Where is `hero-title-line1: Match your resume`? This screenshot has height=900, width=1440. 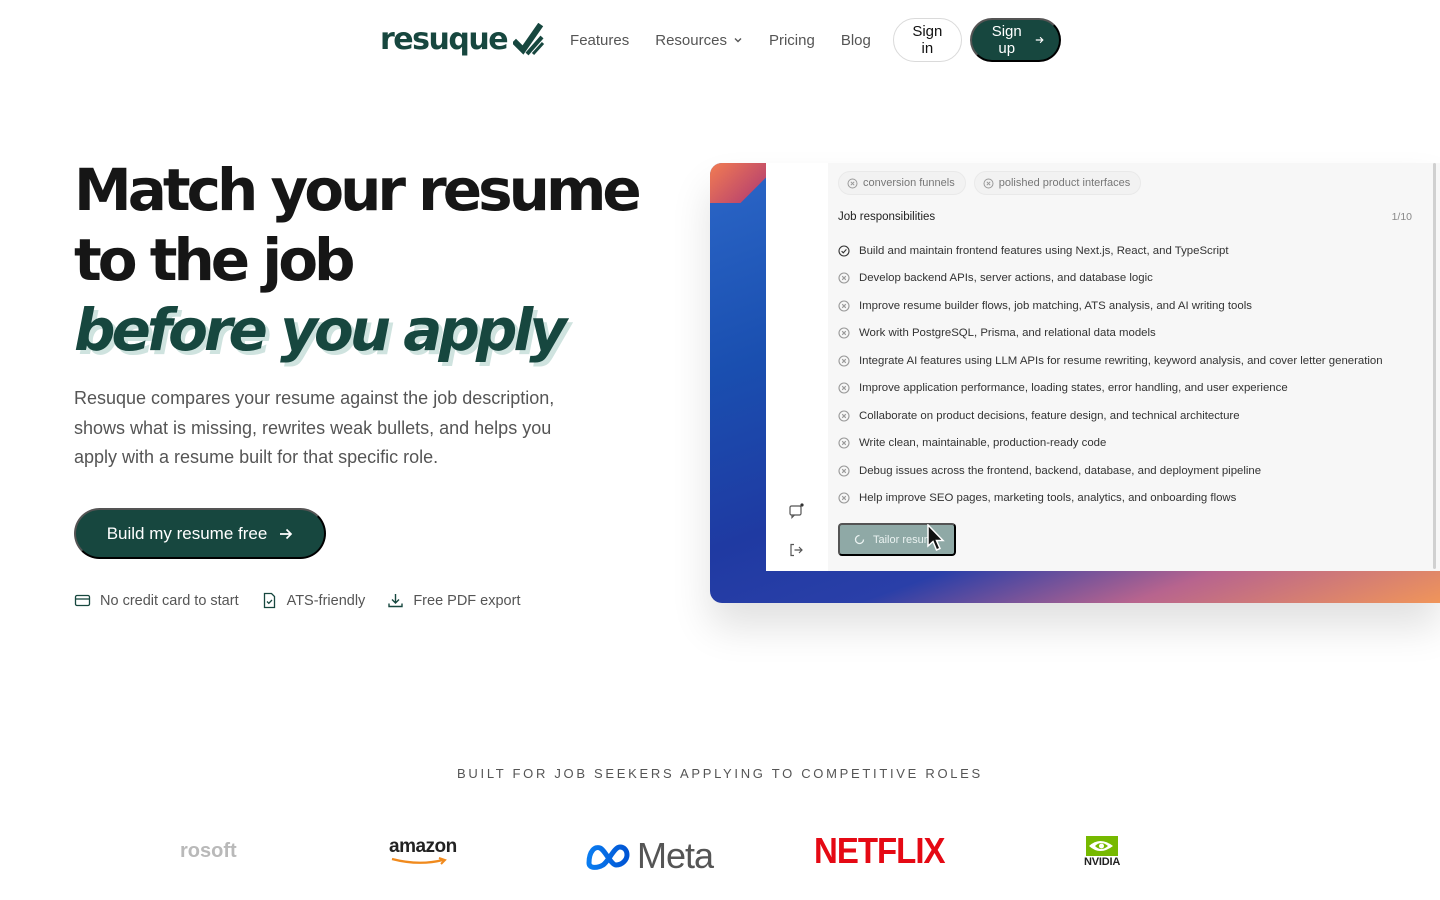
hero-title-line1: Match your resume is located at coordinates (358, 190).